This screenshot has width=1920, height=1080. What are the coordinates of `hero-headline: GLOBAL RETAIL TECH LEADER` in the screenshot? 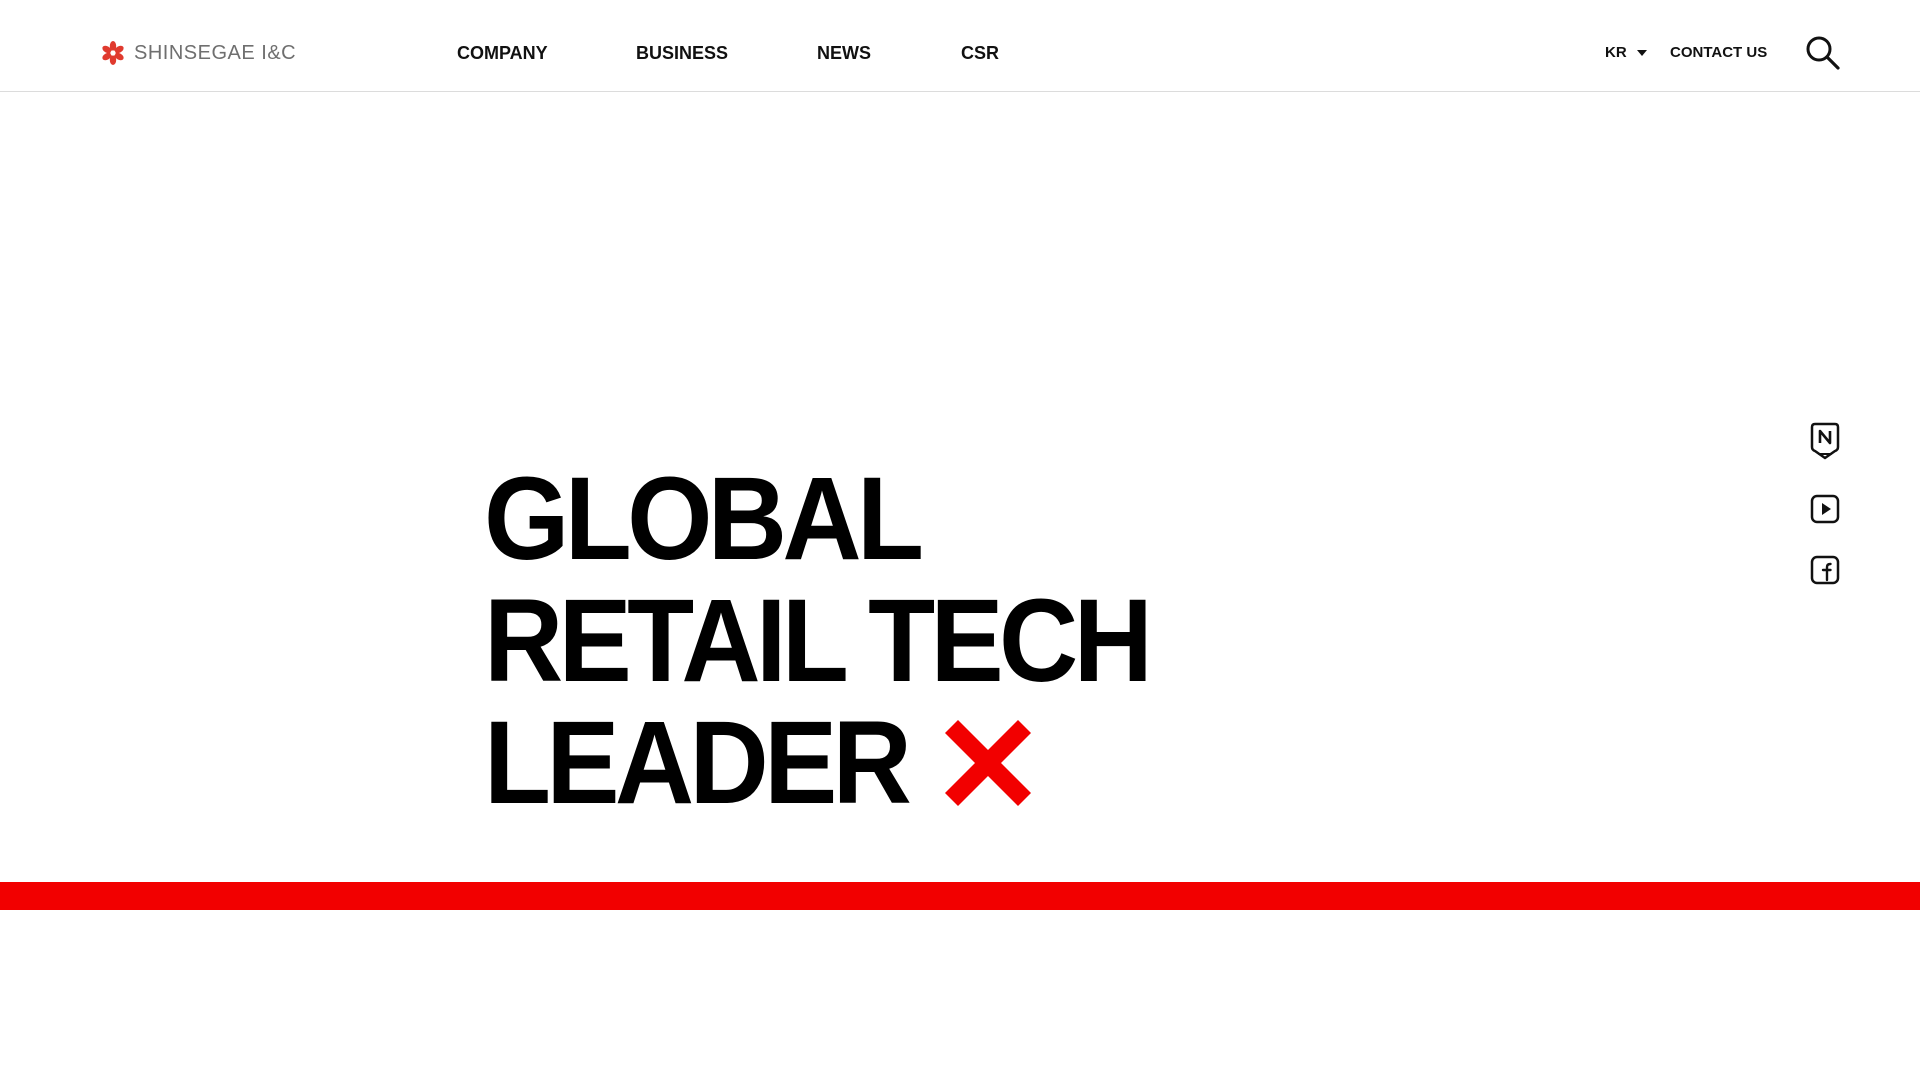 It's located at (841, 641).